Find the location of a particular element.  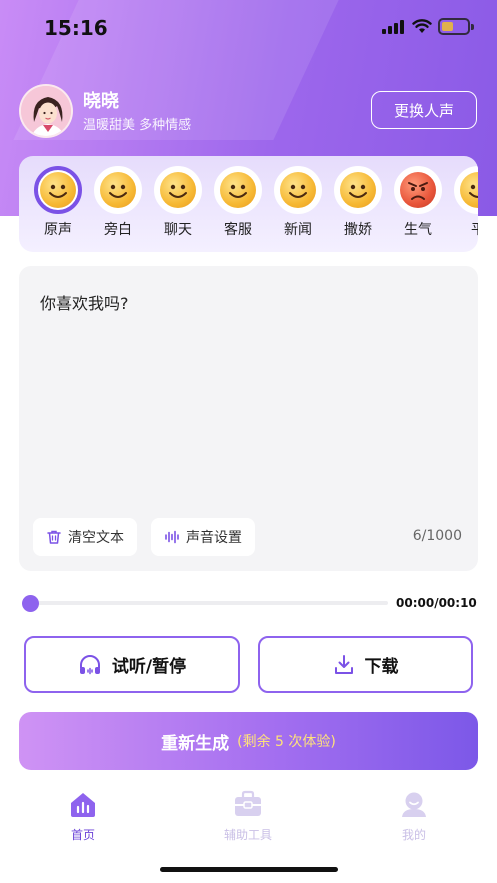

tab-label: 首页 is located at coordinates (82, 835).